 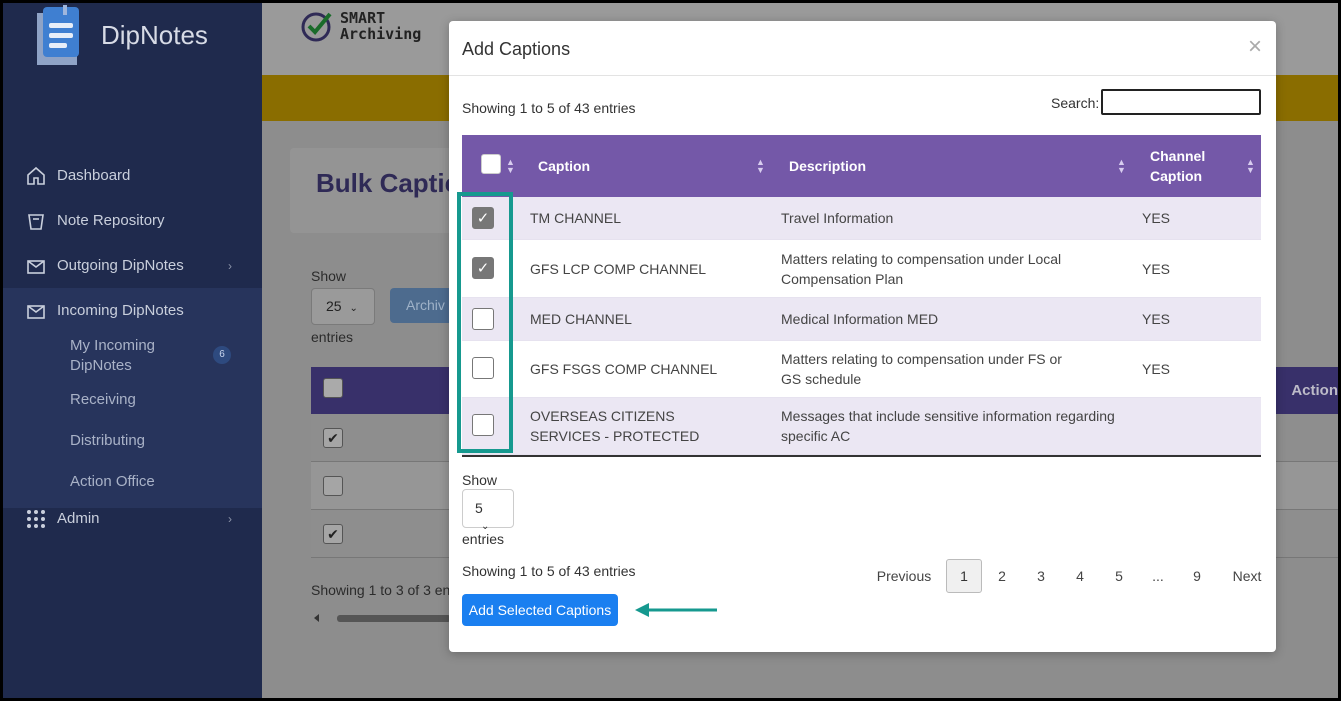 What do you see at coordinates (78, 518) in the screenshot?
I see `sidebar-item-label: Admin` at bounding box center [78, 518].